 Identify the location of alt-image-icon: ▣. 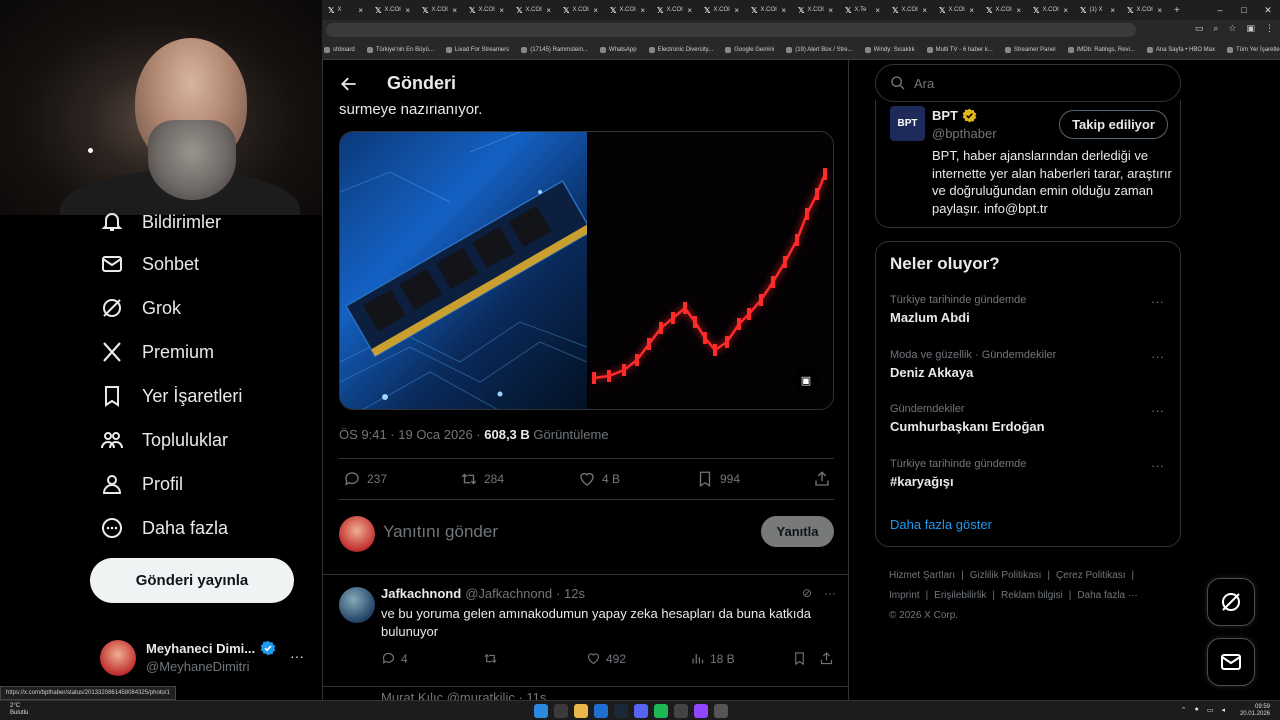
(806, 380).